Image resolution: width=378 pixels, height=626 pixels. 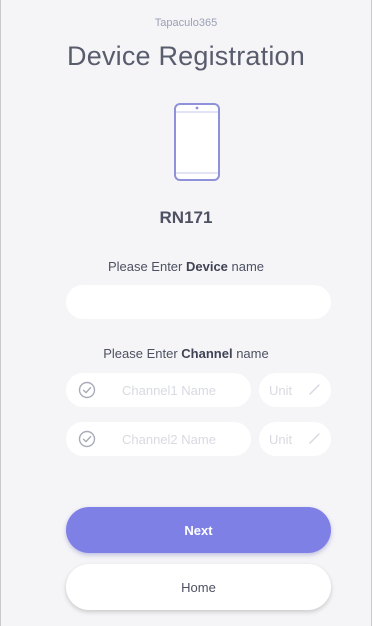 I want to click on device-name-label: Please Enter Device name, so click(x=186, y=266).